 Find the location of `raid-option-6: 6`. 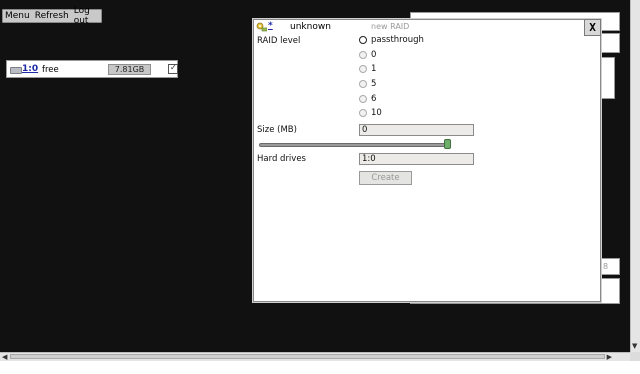

raid-option-6: 6 is located at coordinates (367, 99).